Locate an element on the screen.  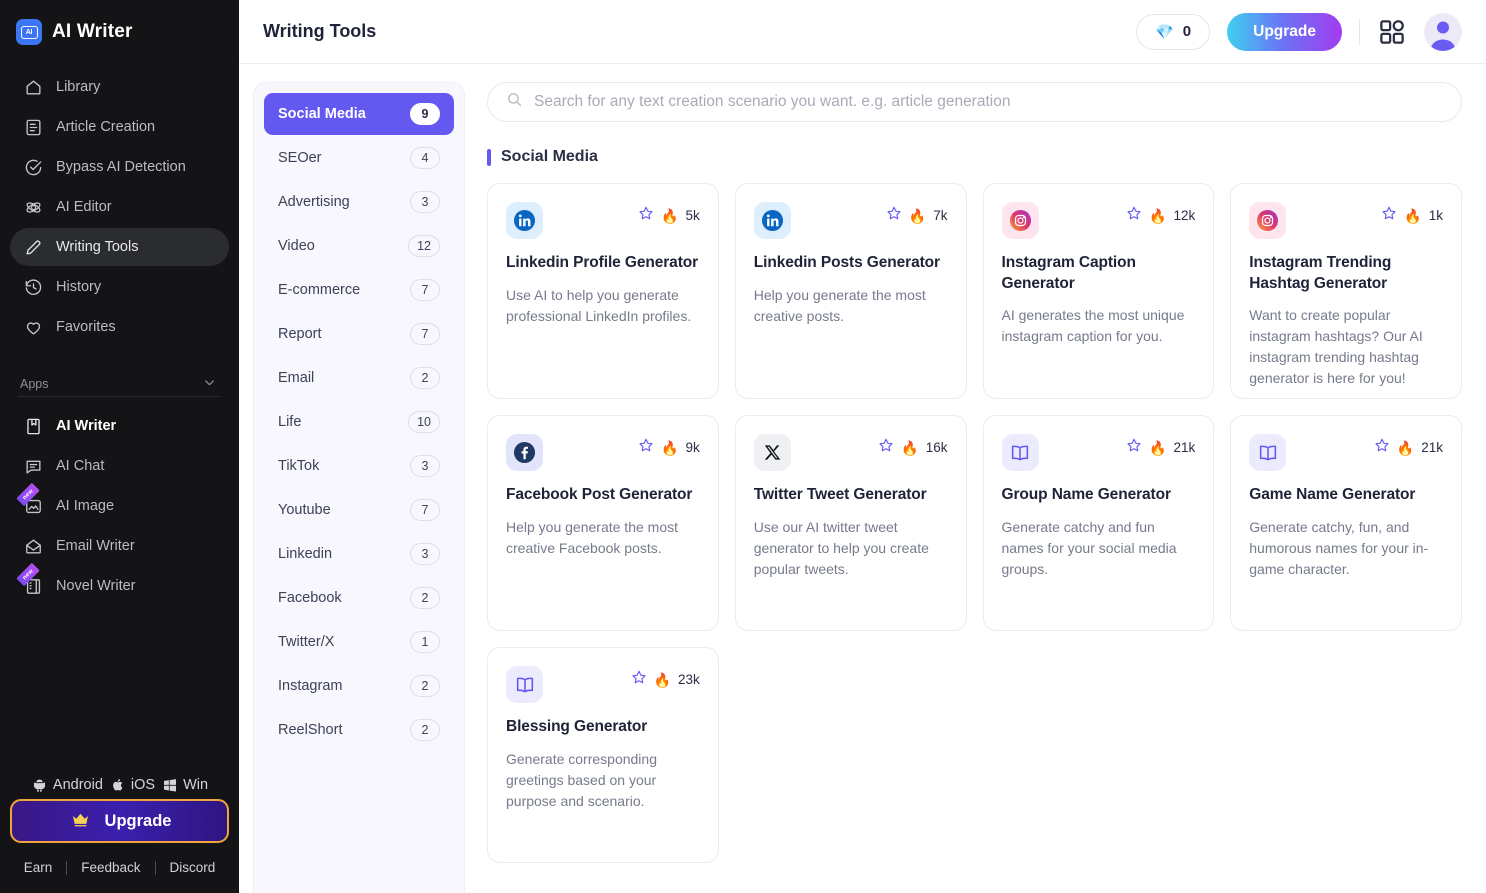
book-icon is located at coordinates (1268, 452).